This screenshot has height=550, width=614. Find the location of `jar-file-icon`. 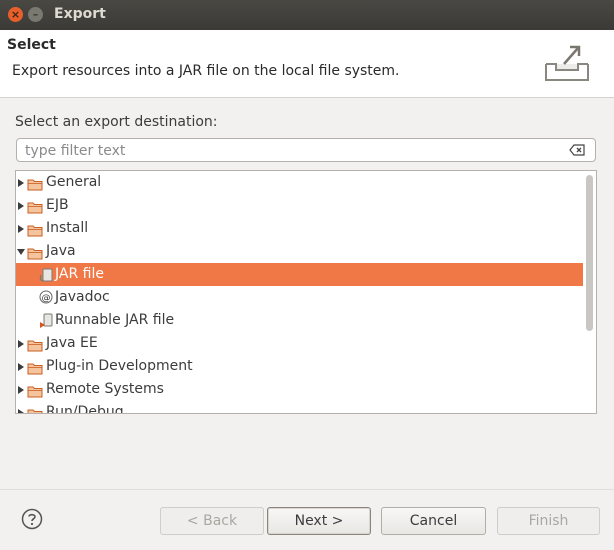

jar-file-icon is located at coordinates (46, 274).